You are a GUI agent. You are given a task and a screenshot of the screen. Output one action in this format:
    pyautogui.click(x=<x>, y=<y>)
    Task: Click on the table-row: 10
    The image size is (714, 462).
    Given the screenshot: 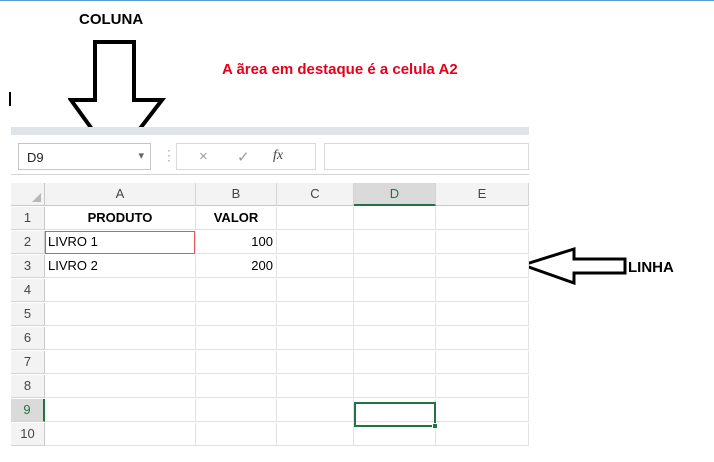 What is the action you would take?
    pyautogui.click(x=270, y=434)
    